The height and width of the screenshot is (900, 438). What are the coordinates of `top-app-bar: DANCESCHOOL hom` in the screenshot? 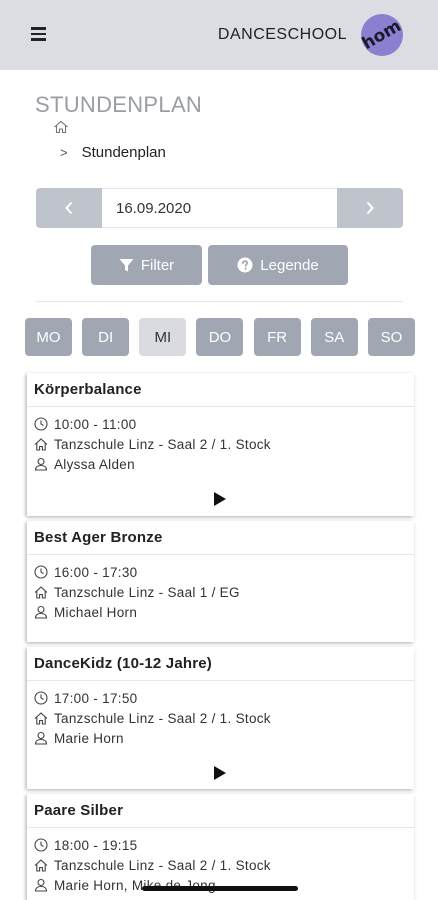 It's located at (219, 35).